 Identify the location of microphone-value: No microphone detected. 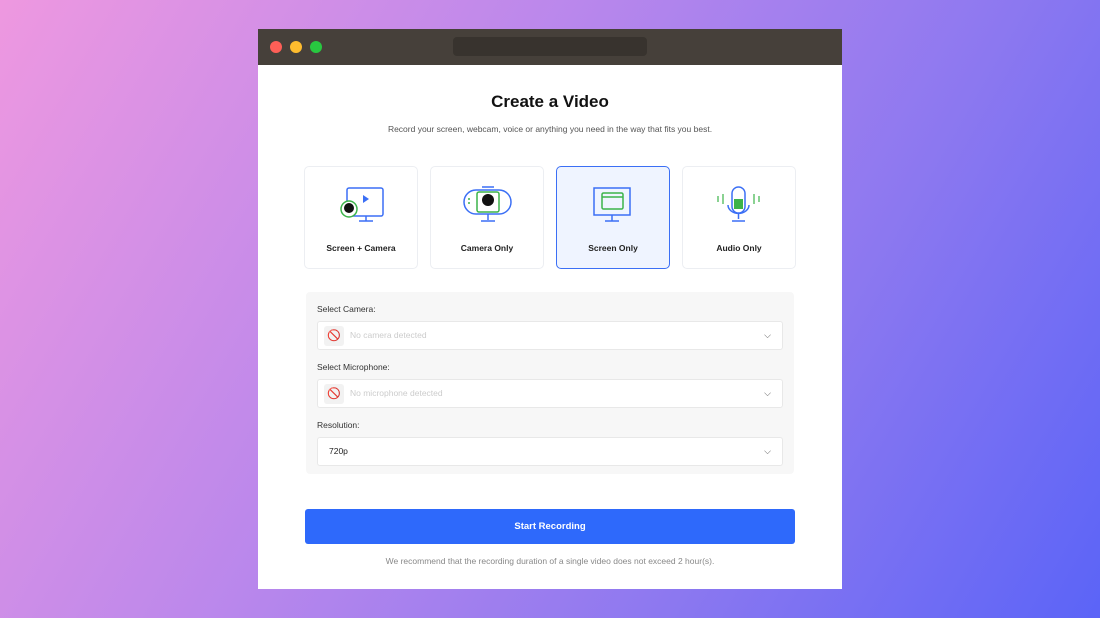
(396, 393).